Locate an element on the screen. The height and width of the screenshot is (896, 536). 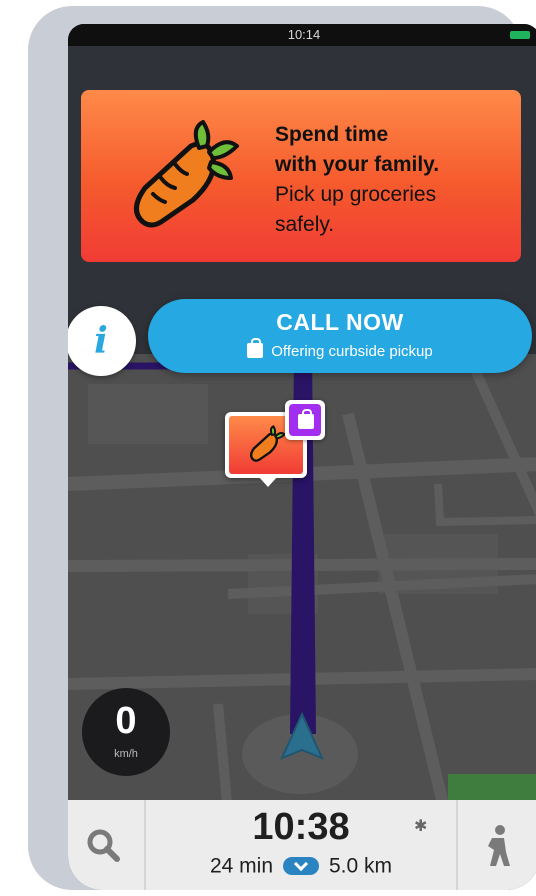
curbside-pickup-label: Offering curbside pickup is located at coordinates (340, 349).